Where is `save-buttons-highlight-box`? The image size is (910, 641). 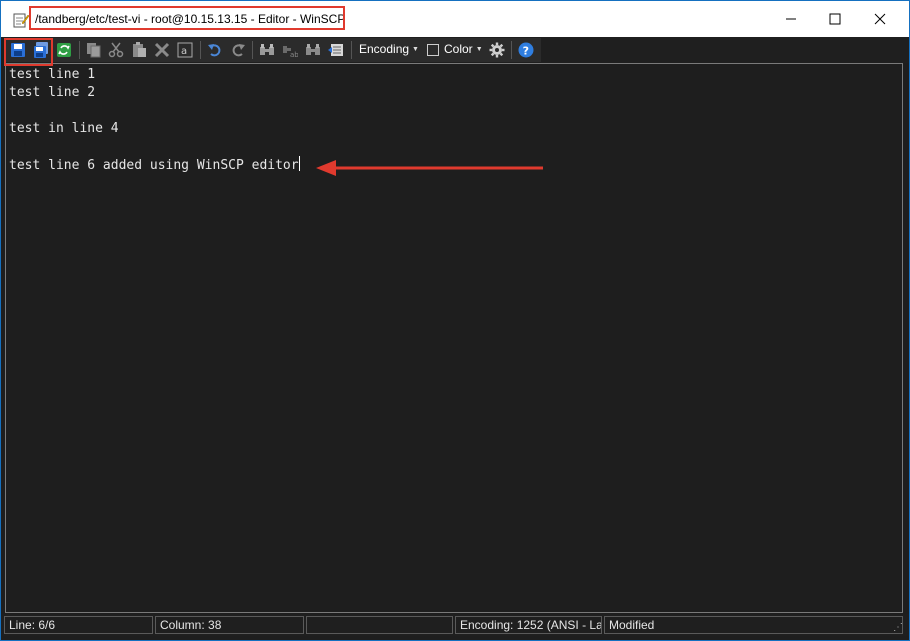
save-buttons-highlight-box is located at coordinates (28, 52).